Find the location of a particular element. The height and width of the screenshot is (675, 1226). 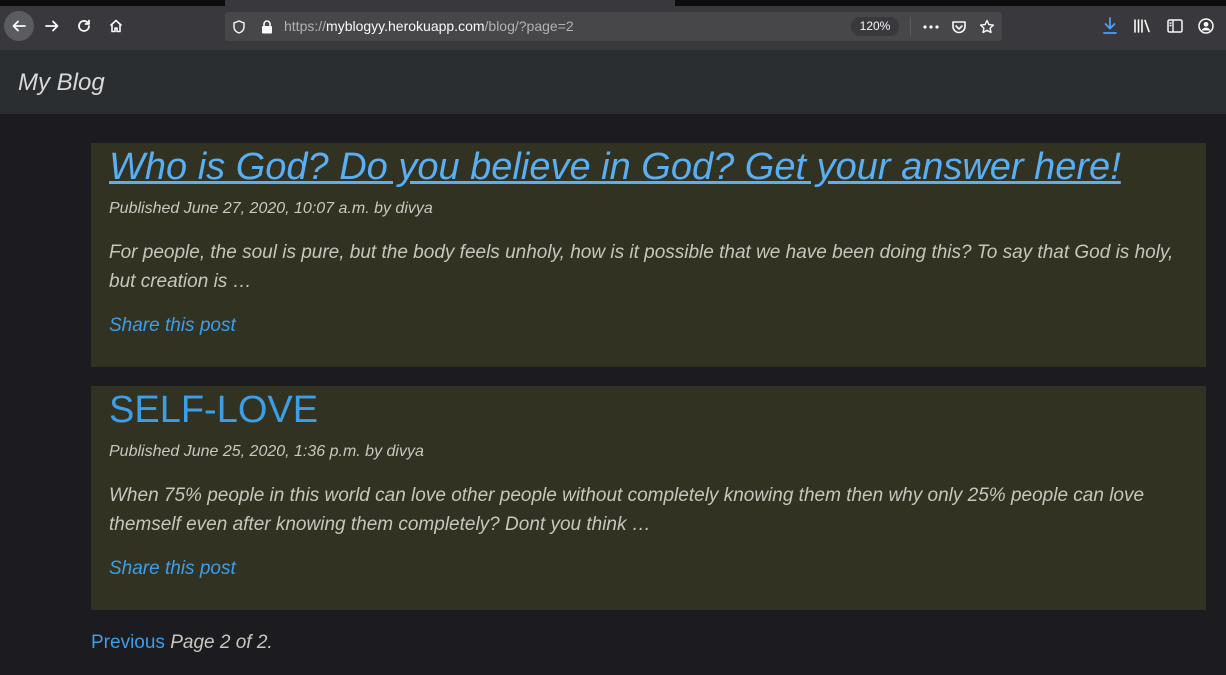

shield-icon is located at coordinates (239, 27).